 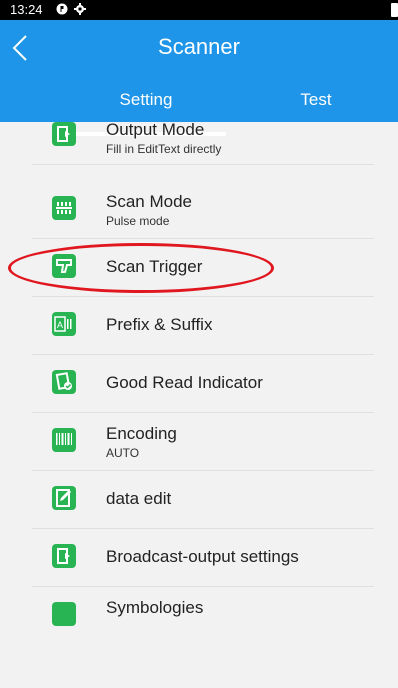 I want to click on good-read-icon, so click(x=64, y=382).